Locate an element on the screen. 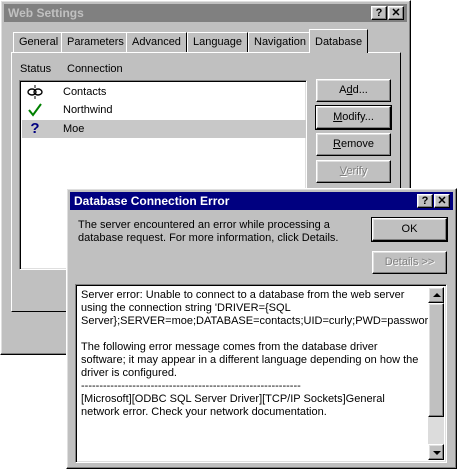 The height and width of the screenshot is (469, 457). tab-label: General is located at coordinates (39, 42).